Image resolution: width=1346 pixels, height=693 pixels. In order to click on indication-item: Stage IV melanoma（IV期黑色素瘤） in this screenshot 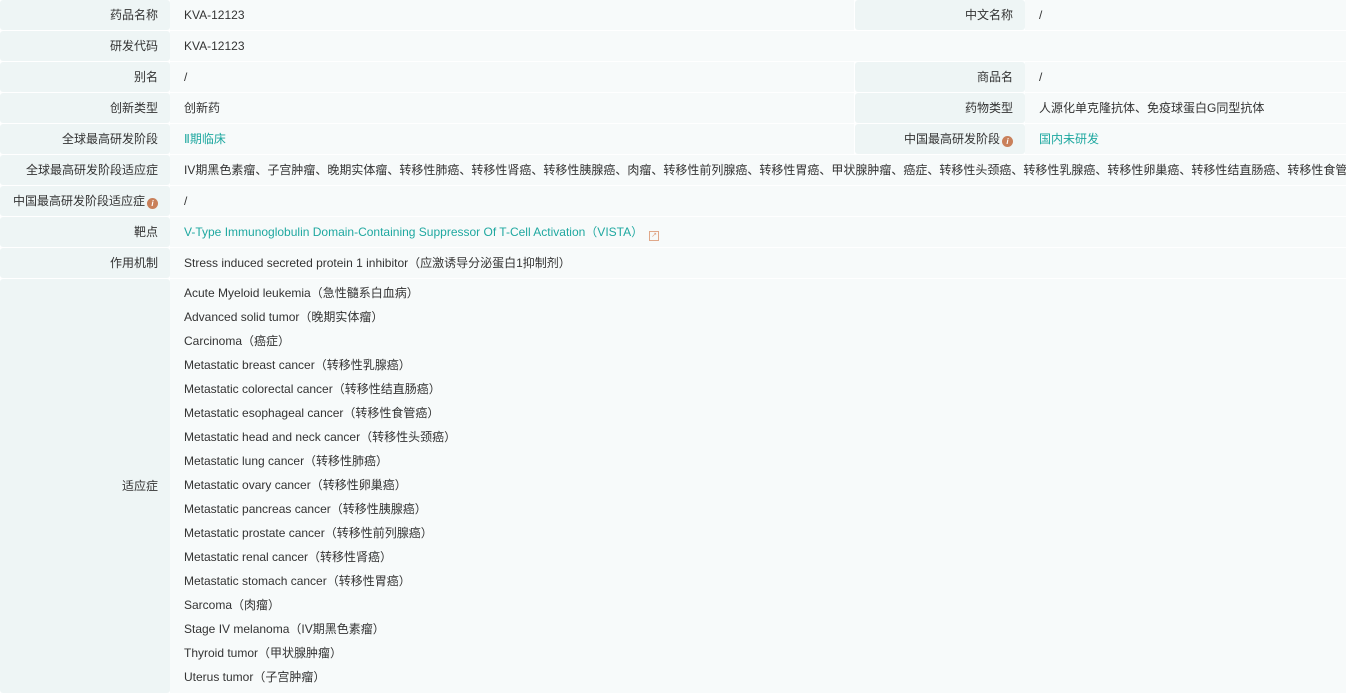, I will do `click(284, 629)`.